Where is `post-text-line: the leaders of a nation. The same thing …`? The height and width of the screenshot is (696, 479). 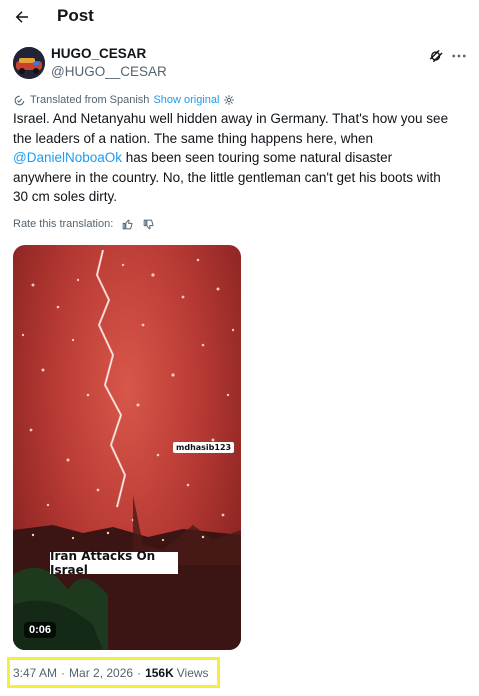
post-text-line: the leaders of a nation. The same thing … is located at coordinates (193, 138).